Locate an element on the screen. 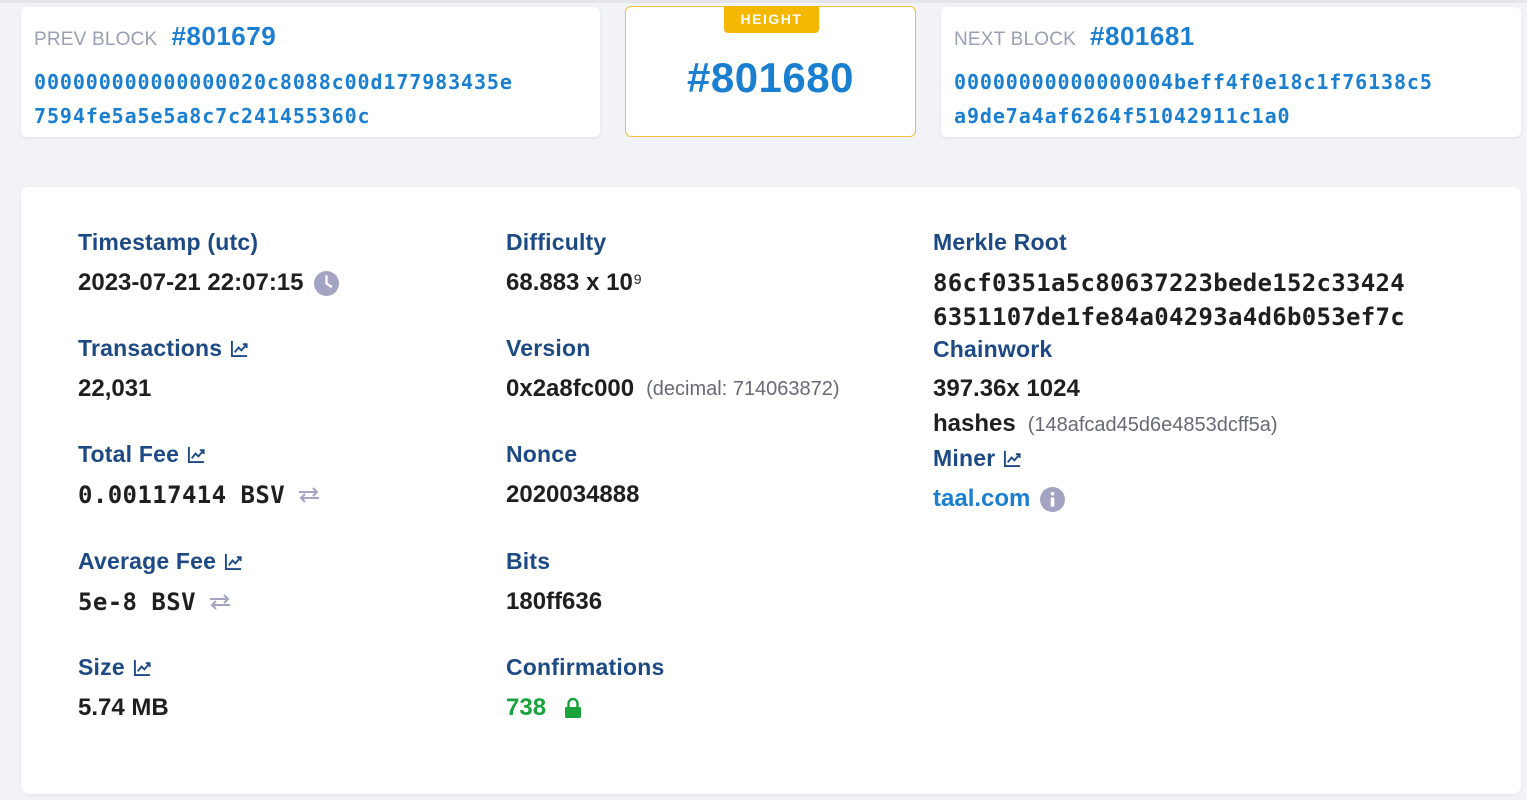  miner-field: Miner taal.com is located at coordinates (999, 479).